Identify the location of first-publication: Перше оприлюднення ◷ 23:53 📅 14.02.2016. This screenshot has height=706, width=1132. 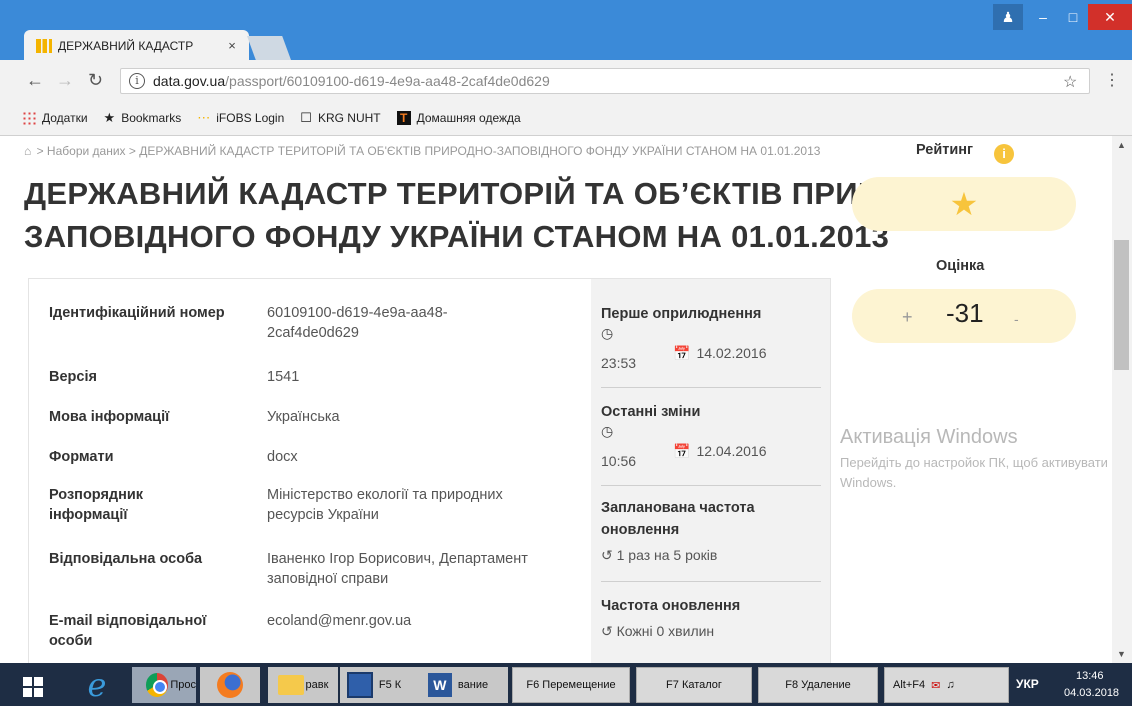
(711, 345).